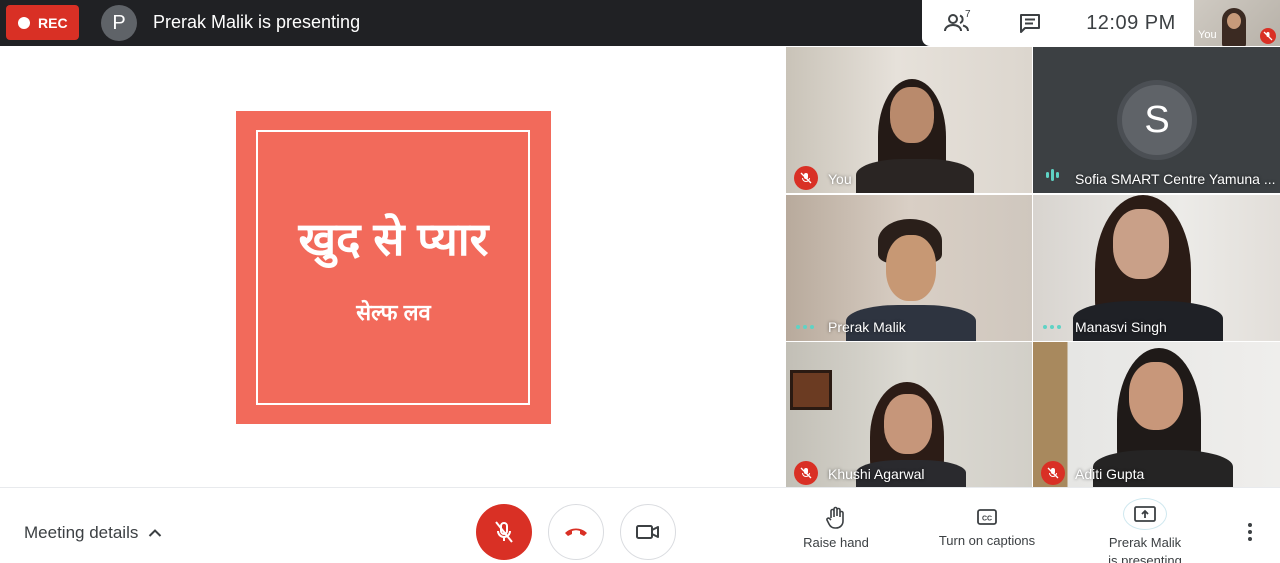 The width and height of the screenshot is (1280, 563). I want to click on participant-tile-prerak: Prerak Malik, so click(909, 268).